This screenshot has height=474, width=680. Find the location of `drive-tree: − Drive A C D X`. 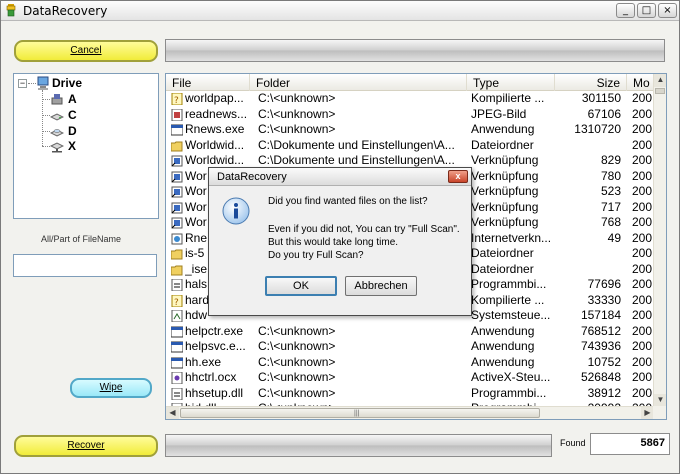

drive-tree: − Drive A C D X is located at coordinates (86, 146).